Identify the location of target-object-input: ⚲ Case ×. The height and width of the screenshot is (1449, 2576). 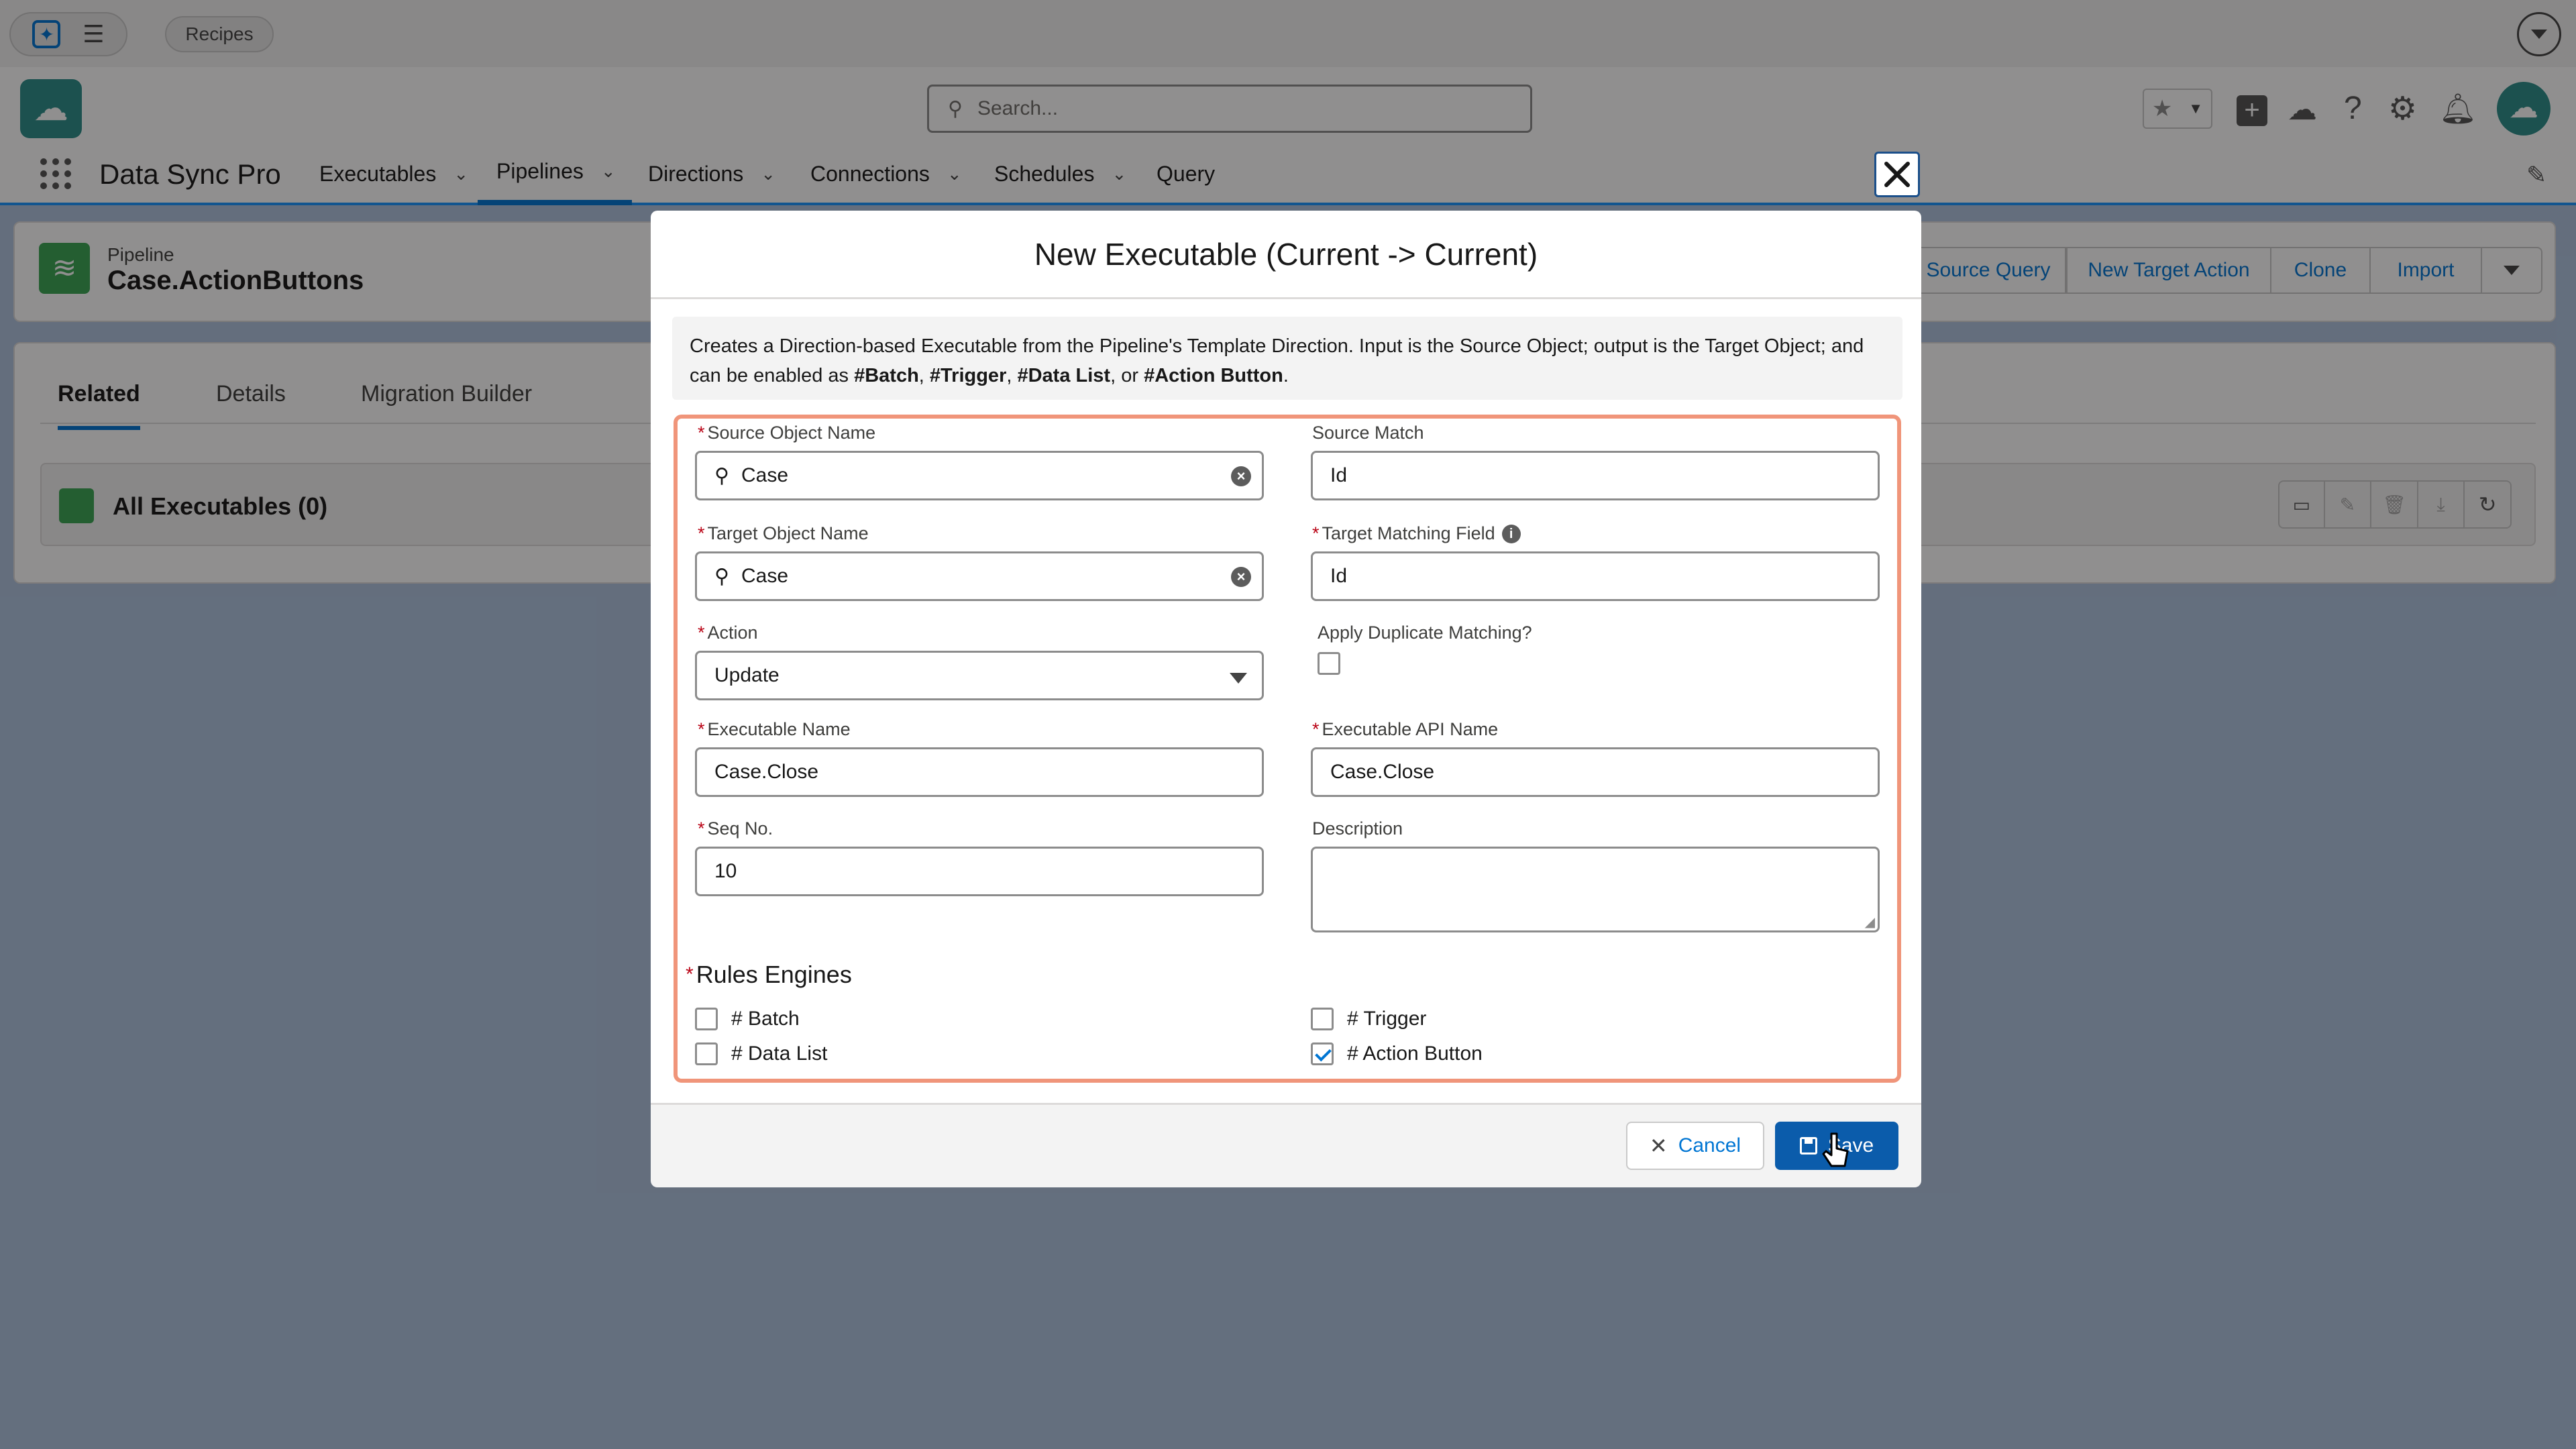
(979, 576).